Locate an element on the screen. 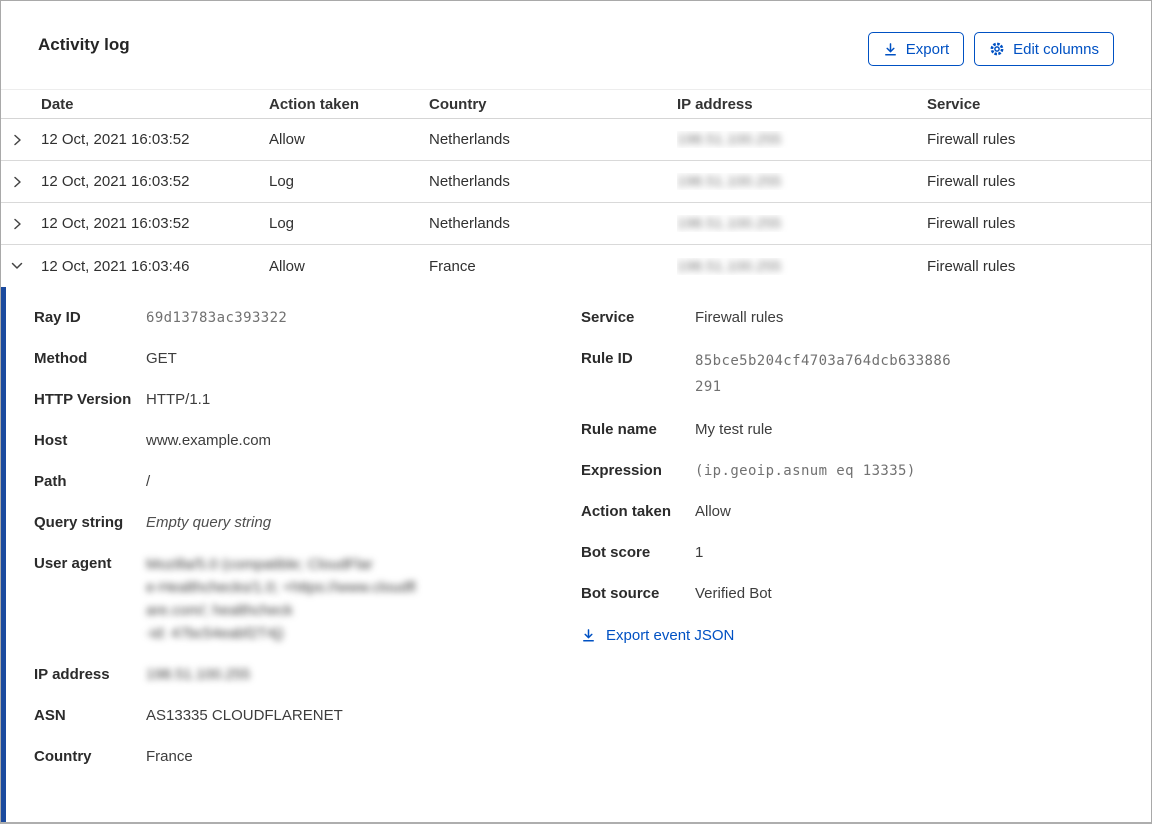  field-label: Expression is located at coordinates (621, 470).